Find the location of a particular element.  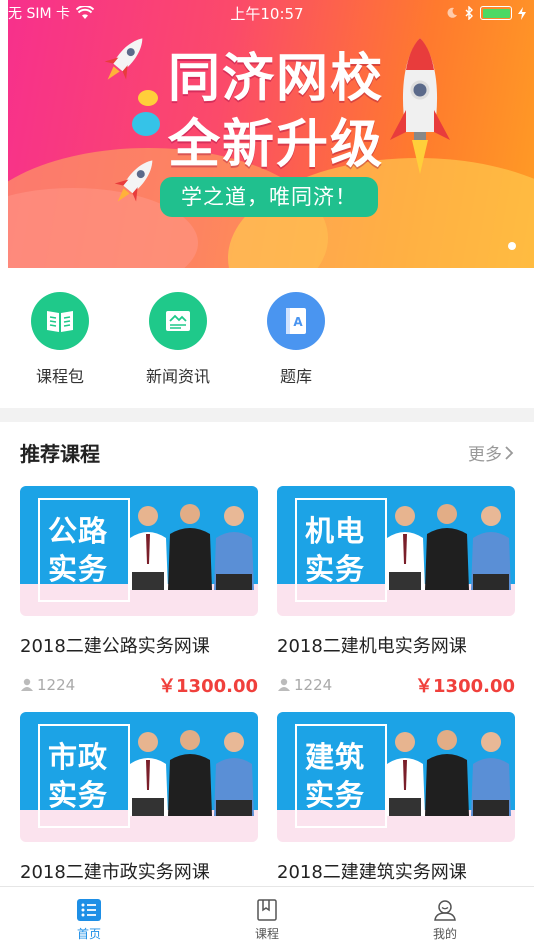

menu-label: 题库 is located at coordinates (295, 376).